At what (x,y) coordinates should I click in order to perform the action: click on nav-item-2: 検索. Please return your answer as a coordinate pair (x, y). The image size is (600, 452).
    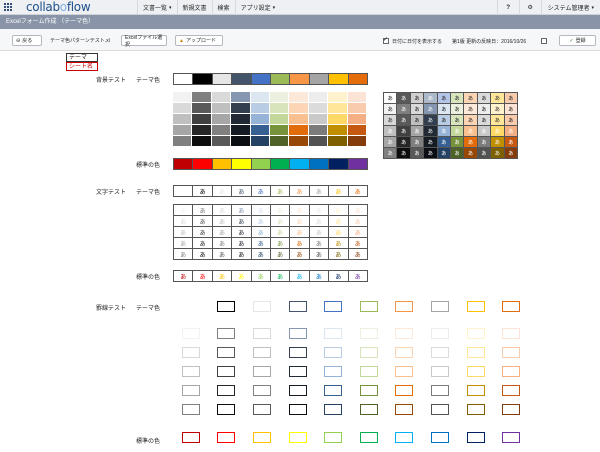
    Looking at the image, I should click on (223, 7).